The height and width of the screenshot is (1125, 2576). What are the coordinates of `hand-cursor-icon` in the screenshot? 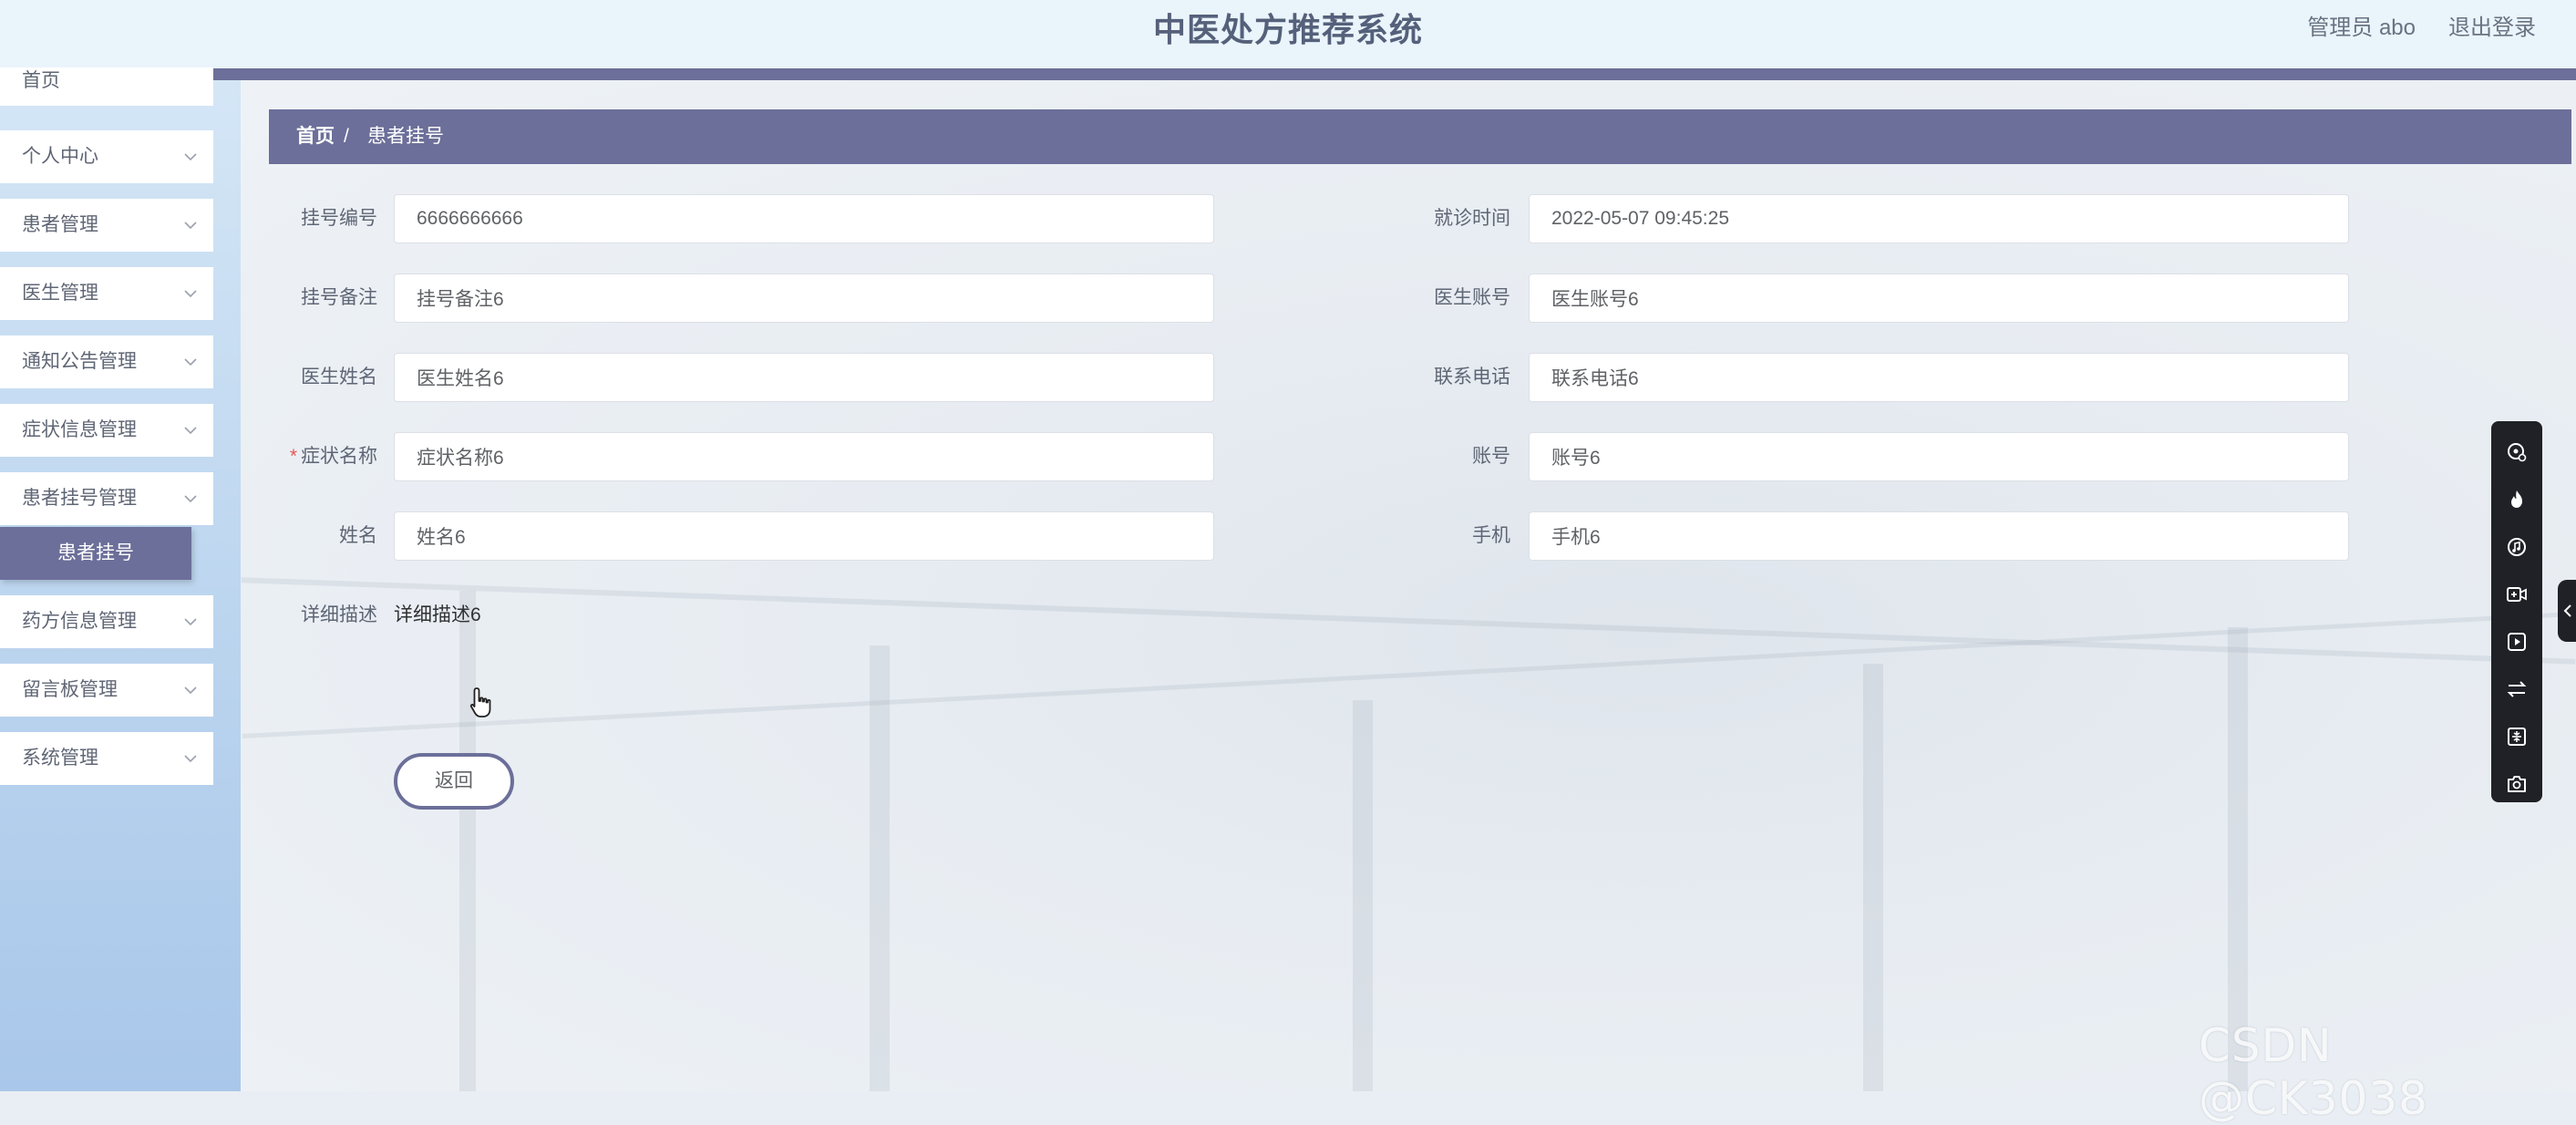 It's located at (480, 702).